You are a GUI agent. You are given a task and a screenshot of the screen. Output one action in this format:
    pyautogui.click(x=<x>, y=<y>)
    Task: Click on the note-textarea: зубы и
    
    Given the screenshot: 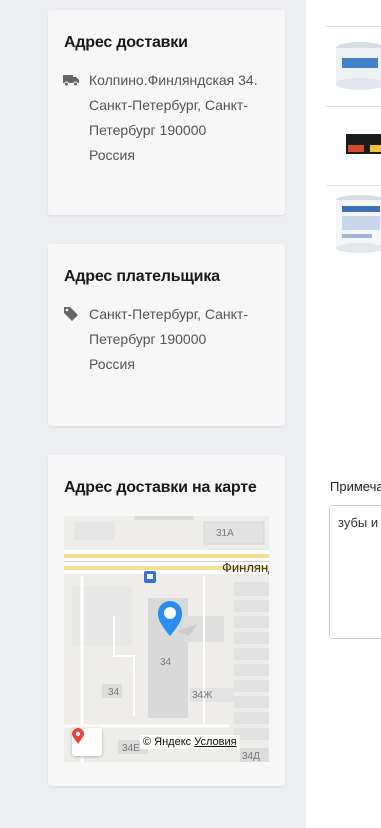 What is the action you would take?
    pyautogui.click(x=355, y=572)
    